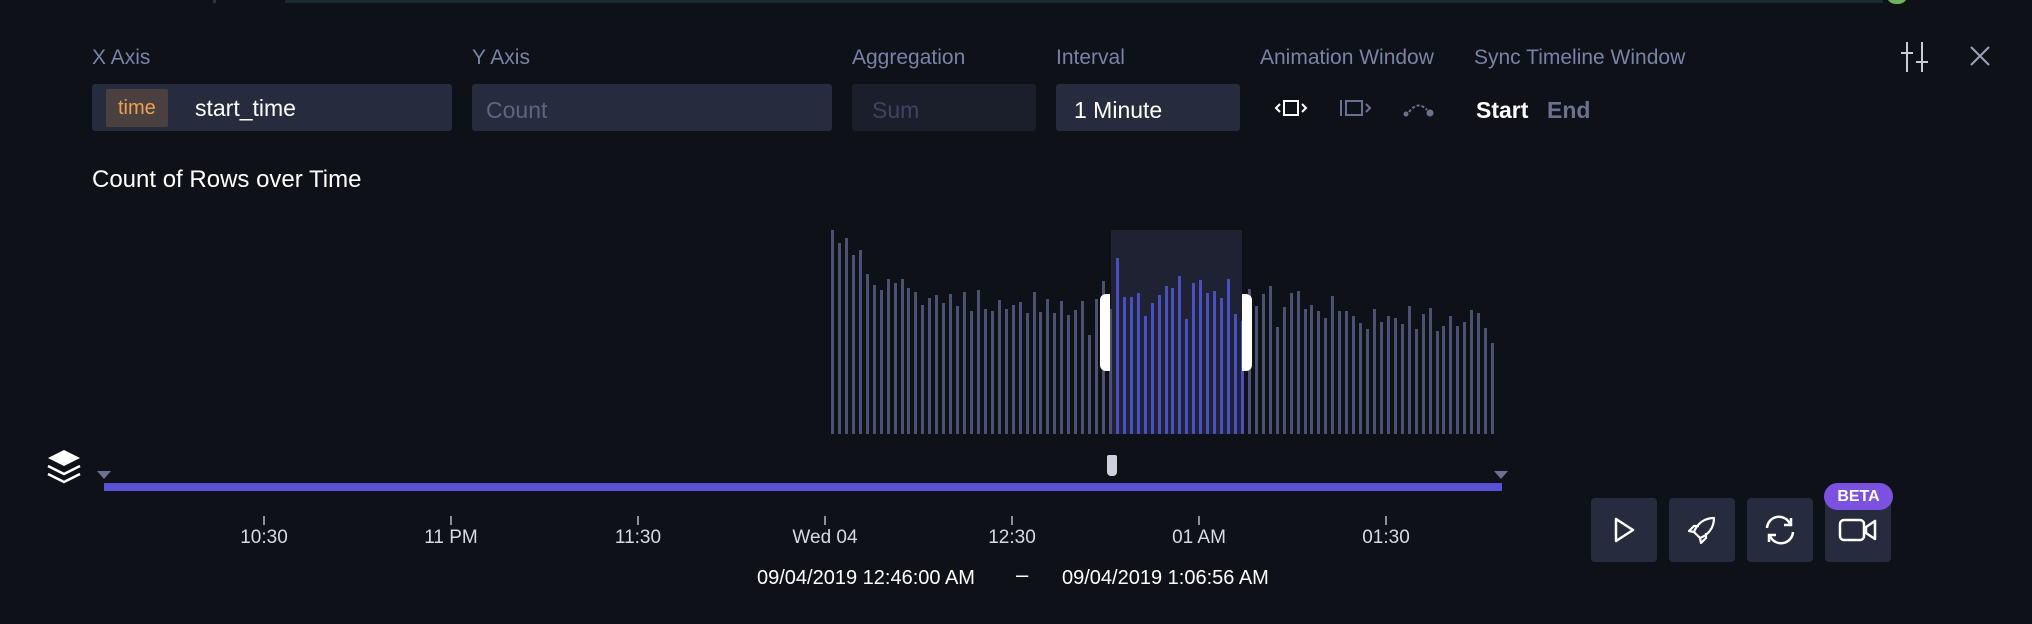 The height and width of the screenshot is (624, 2032). I want to click on histogram, so click(1164, 332).